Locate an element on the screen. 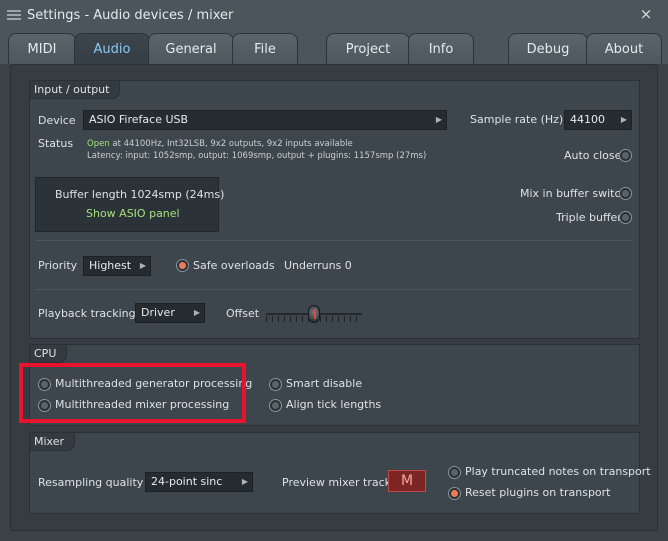  smart-disable-toggle is located at coordinates (275, 384).